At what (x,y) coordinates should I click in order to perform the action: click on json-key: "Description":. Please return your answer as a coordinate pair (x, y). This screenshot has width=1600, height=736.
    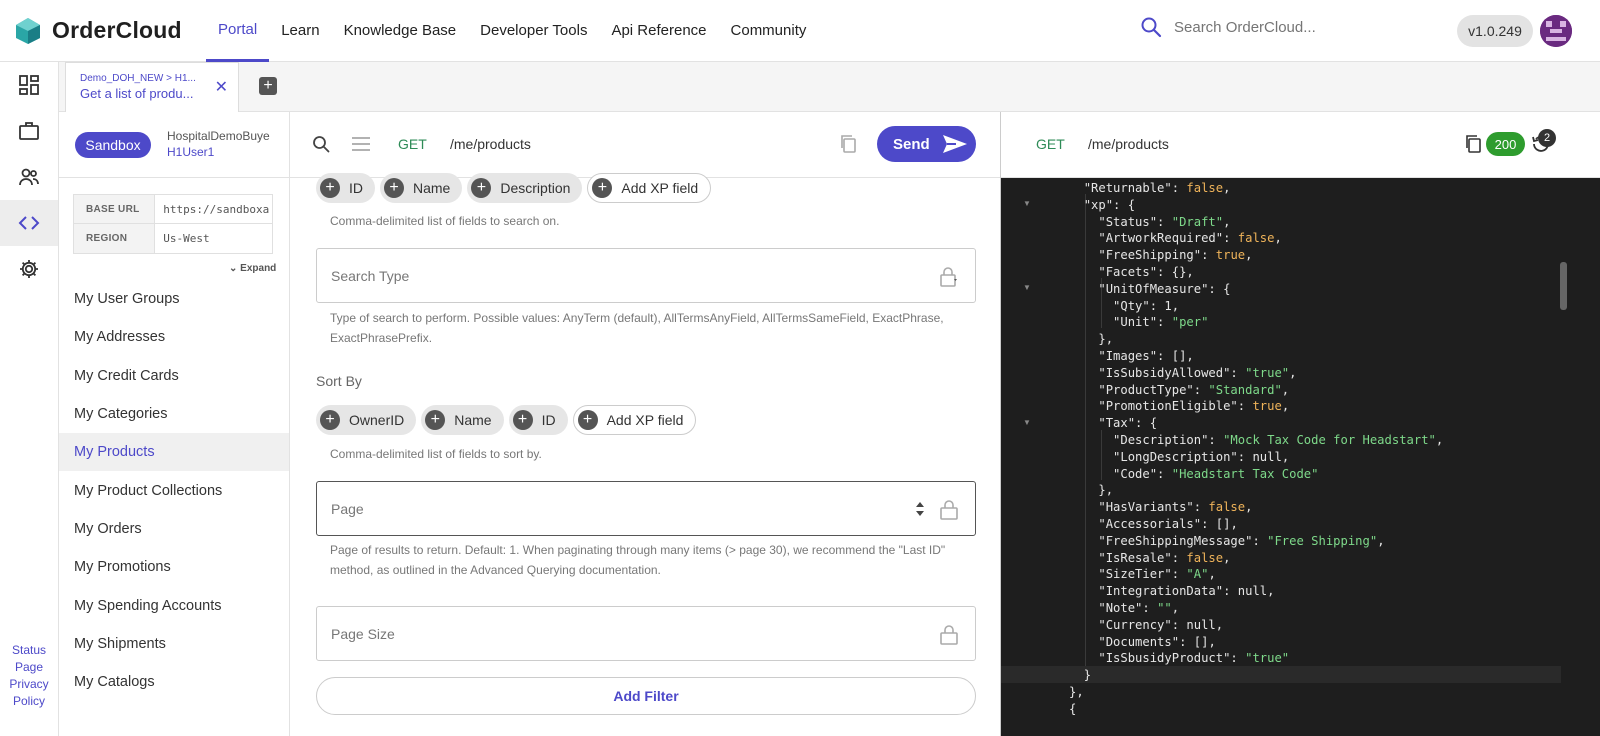
    Looking at the image, I should click on (1168, 439).